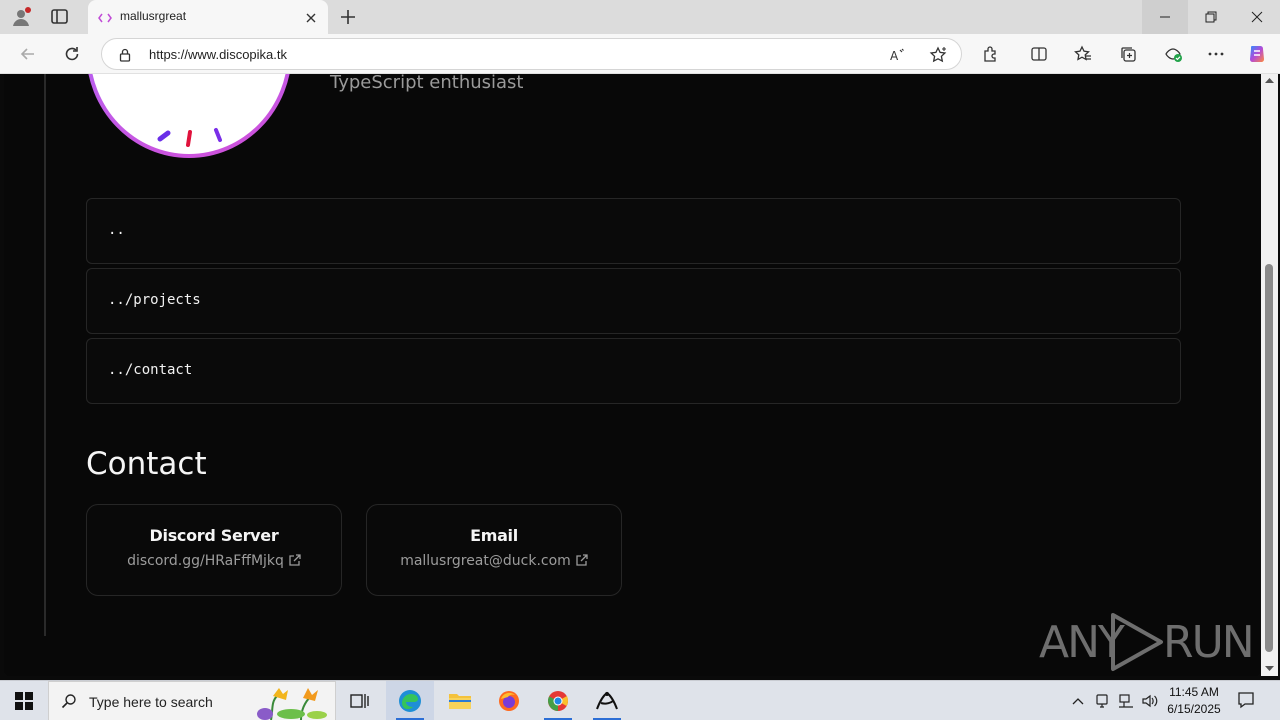 The image size is (1280, 720). Describe the element at coordinates (24, 700) in the screenshot. I see `windows-start-icon` at that location.